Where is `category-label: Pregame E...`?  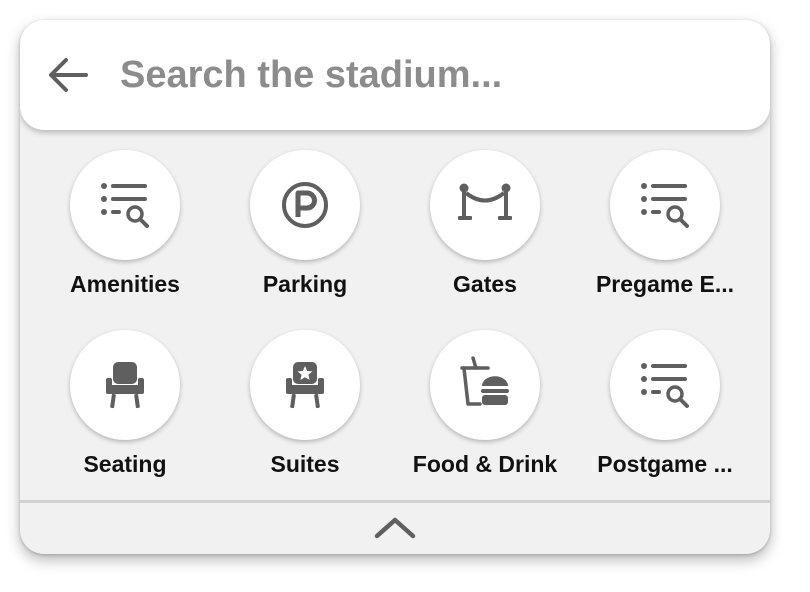
category-label: Pregame E... is located at coordinates (665, 284).